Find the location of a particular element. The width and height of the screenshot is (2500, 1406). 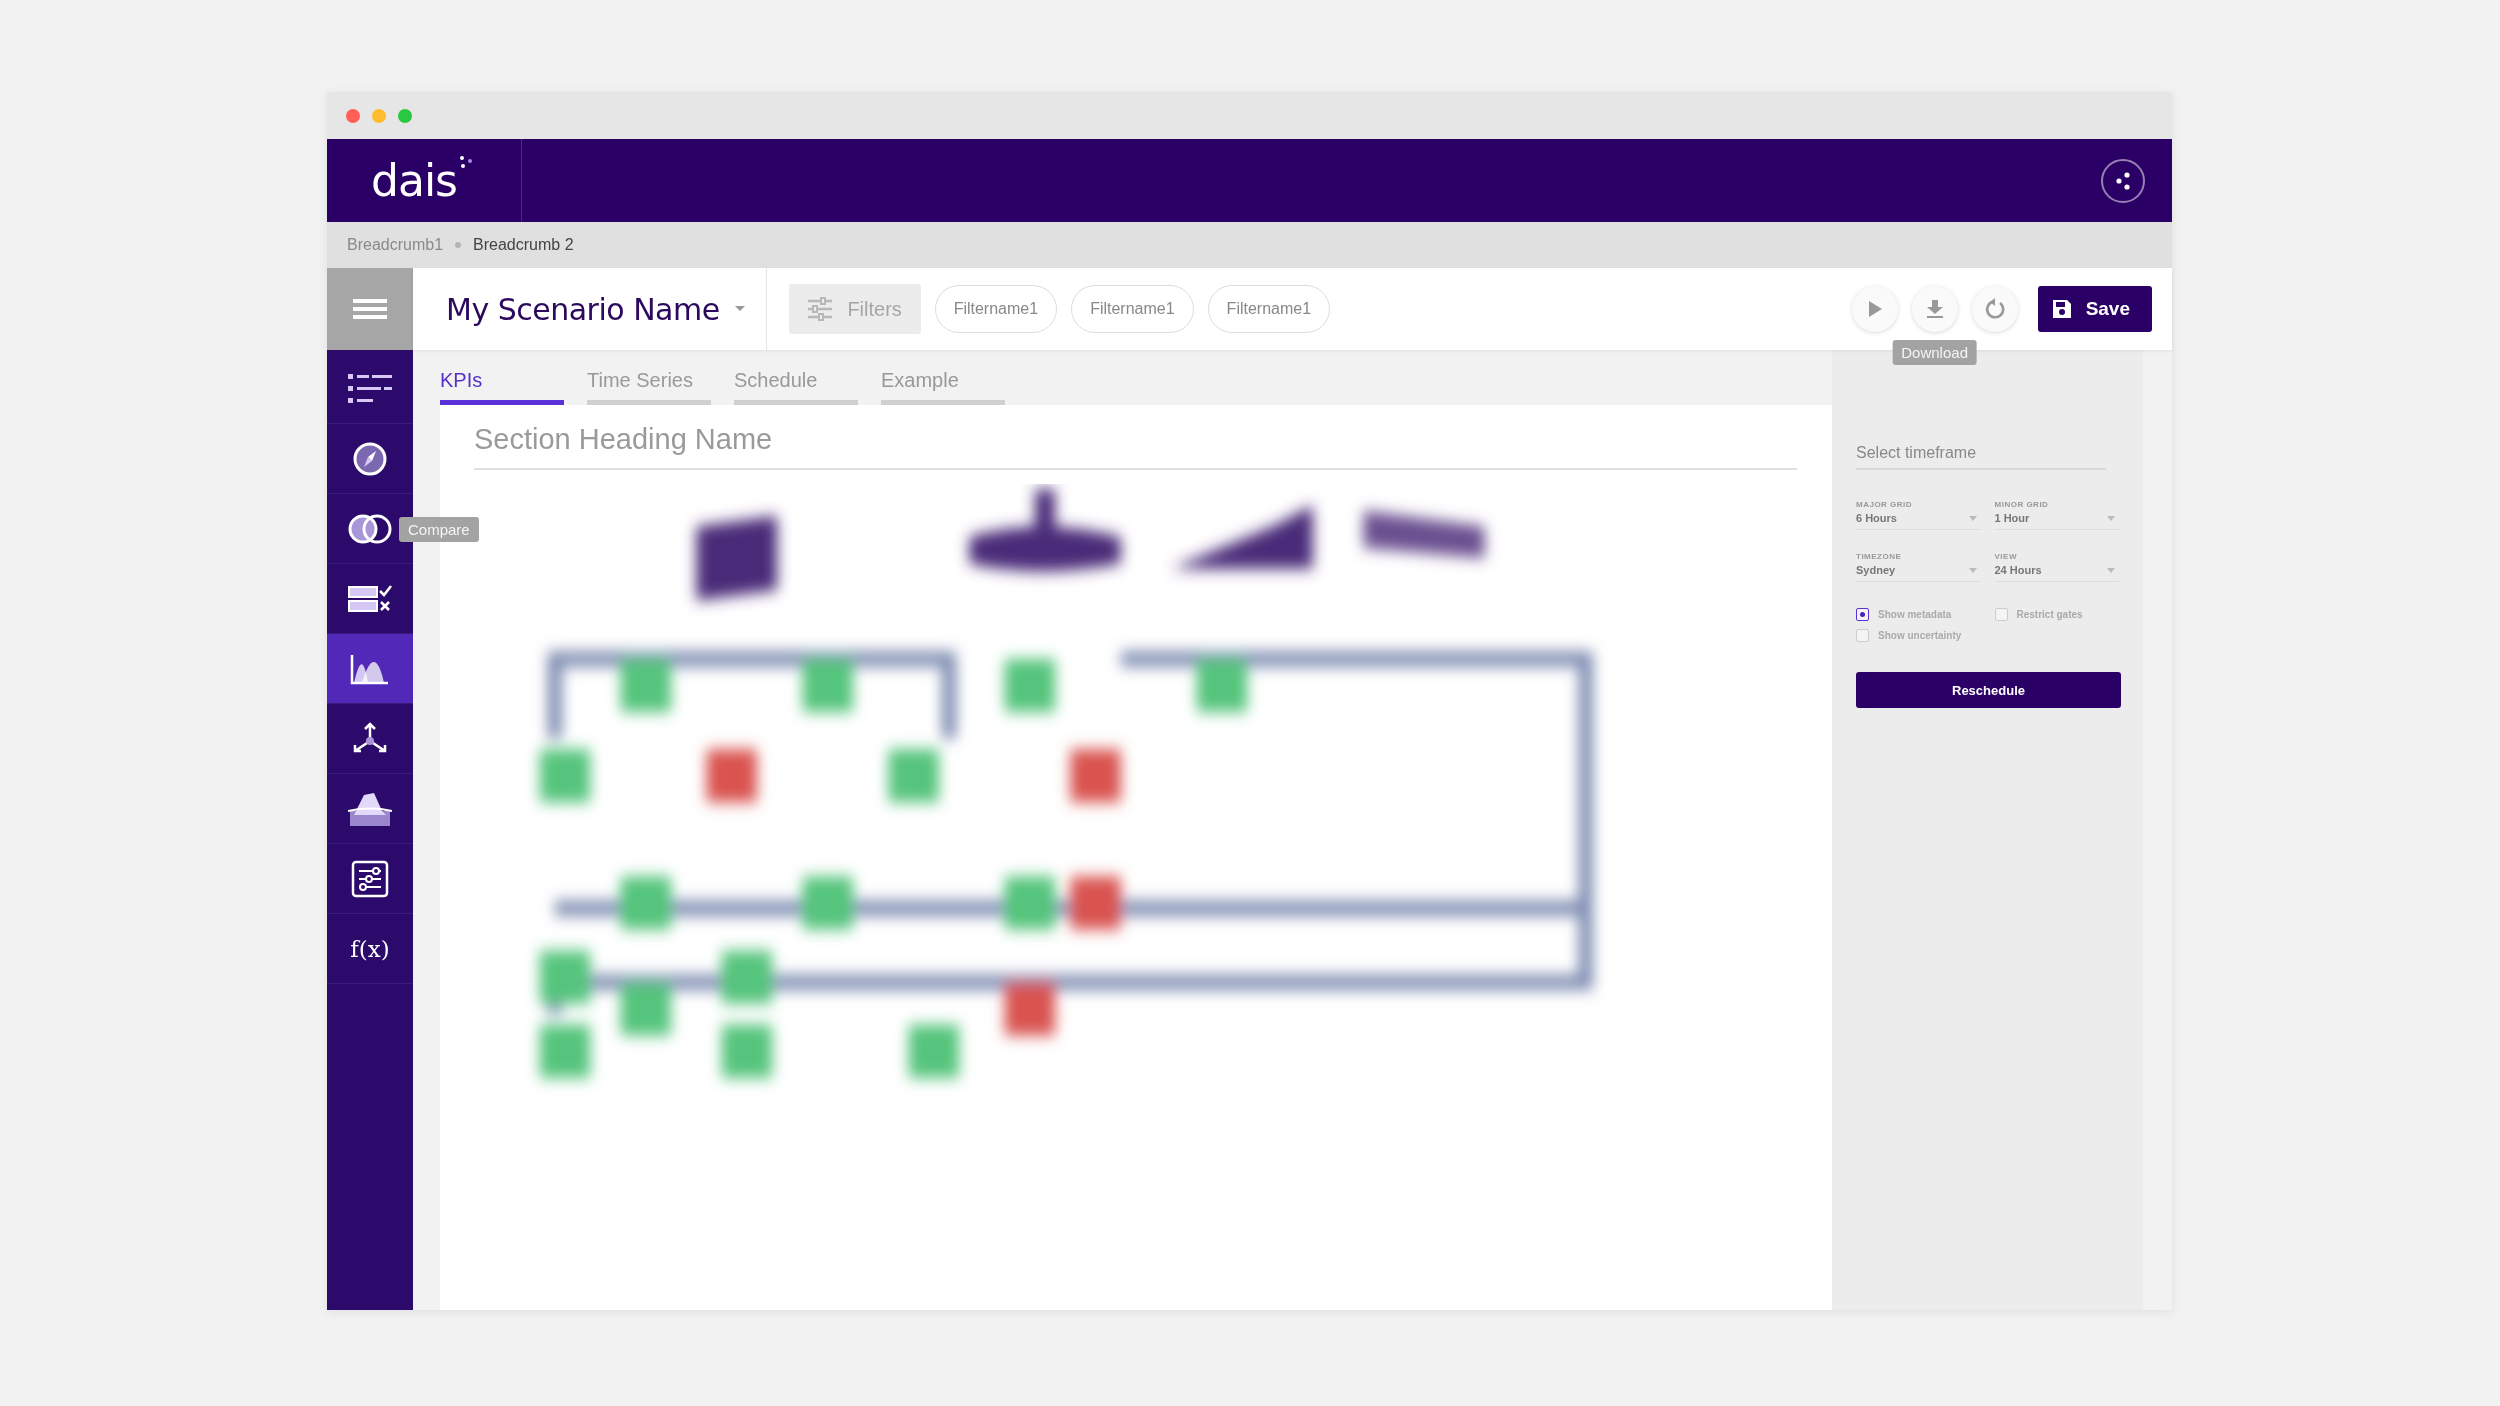

menu-icon is located at coordinates (370, 309).